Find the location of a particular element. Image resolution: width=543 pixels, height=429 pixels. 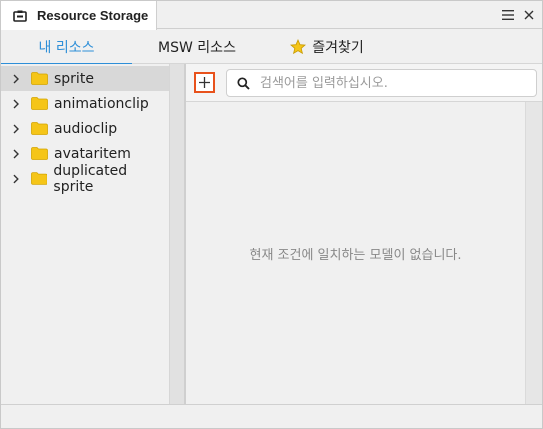

star-icon is located at coordinates (298, 47).